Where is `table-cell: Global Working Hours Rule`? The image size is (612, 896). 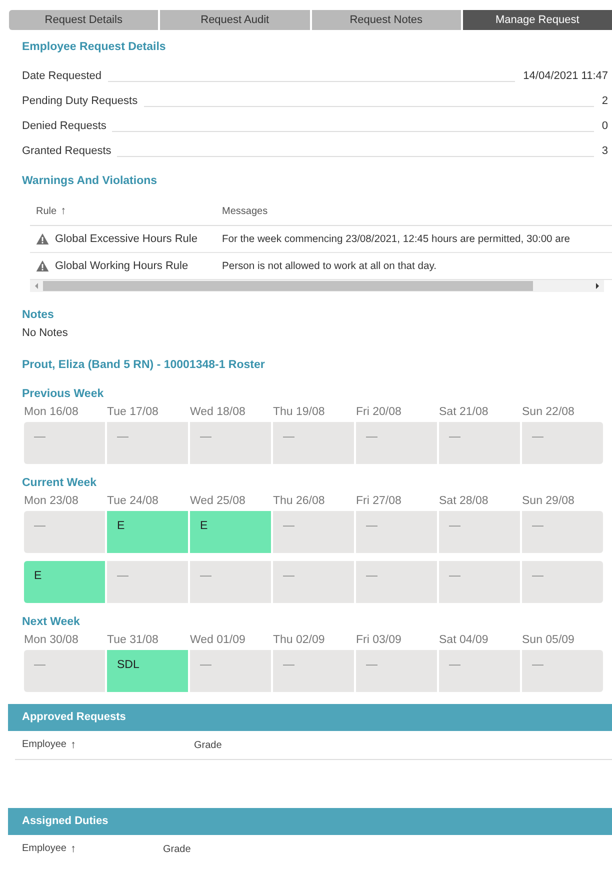
table-cell: Global Working Hours Rule is located at coordinates (121, 266).